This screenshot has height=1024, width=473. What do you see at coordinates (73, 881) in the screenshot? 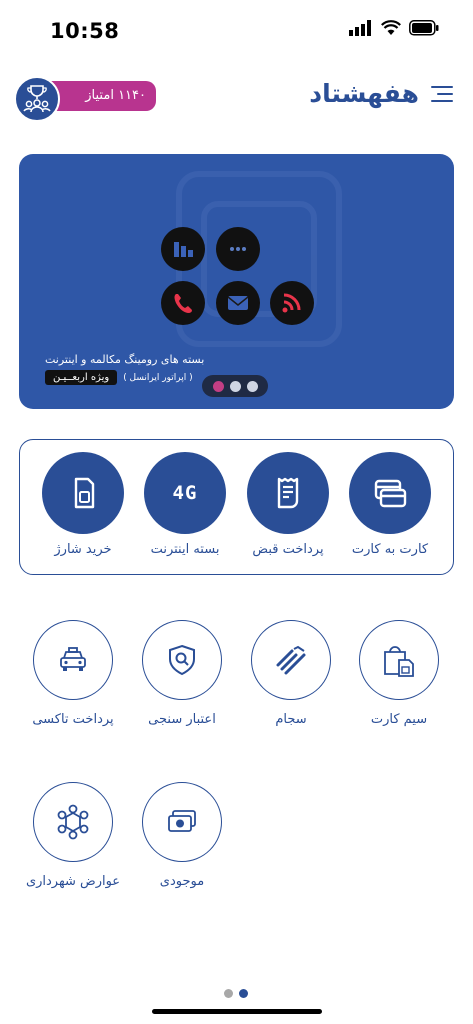
I see `municipal-fees-label: عوارض شهرداری` at bounding box center [73, 881].